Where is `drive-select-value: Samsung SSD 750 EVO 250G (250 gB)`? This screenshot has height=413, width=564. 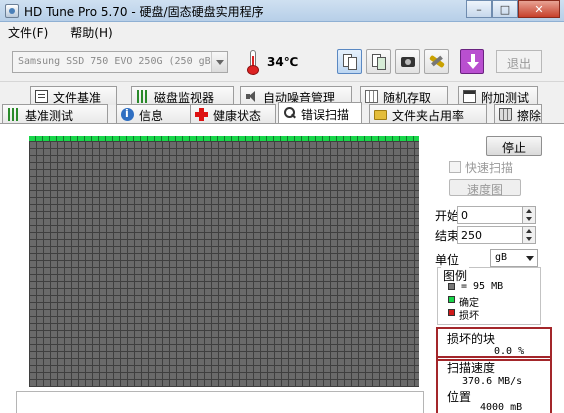
drive-select-value: Samsung SSD 750 EVO 250G (250 gB) is located at coordinates (117, 61).